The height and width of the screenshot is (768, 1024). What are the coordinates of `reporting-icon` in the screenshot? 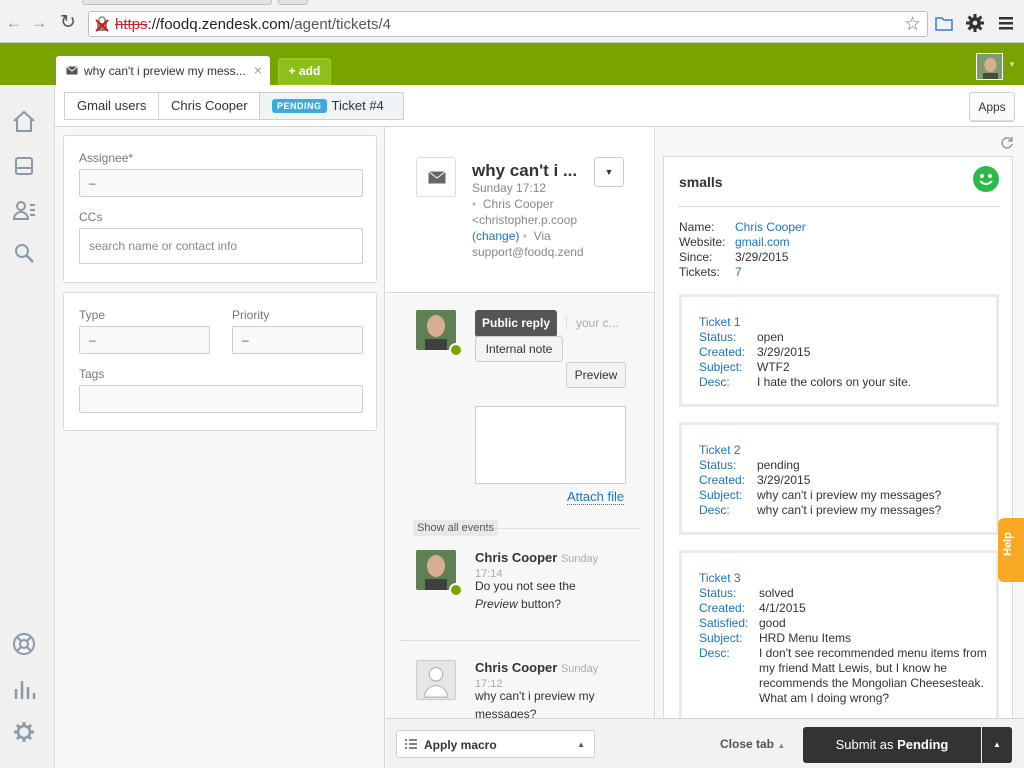 It's located at (24, 689).